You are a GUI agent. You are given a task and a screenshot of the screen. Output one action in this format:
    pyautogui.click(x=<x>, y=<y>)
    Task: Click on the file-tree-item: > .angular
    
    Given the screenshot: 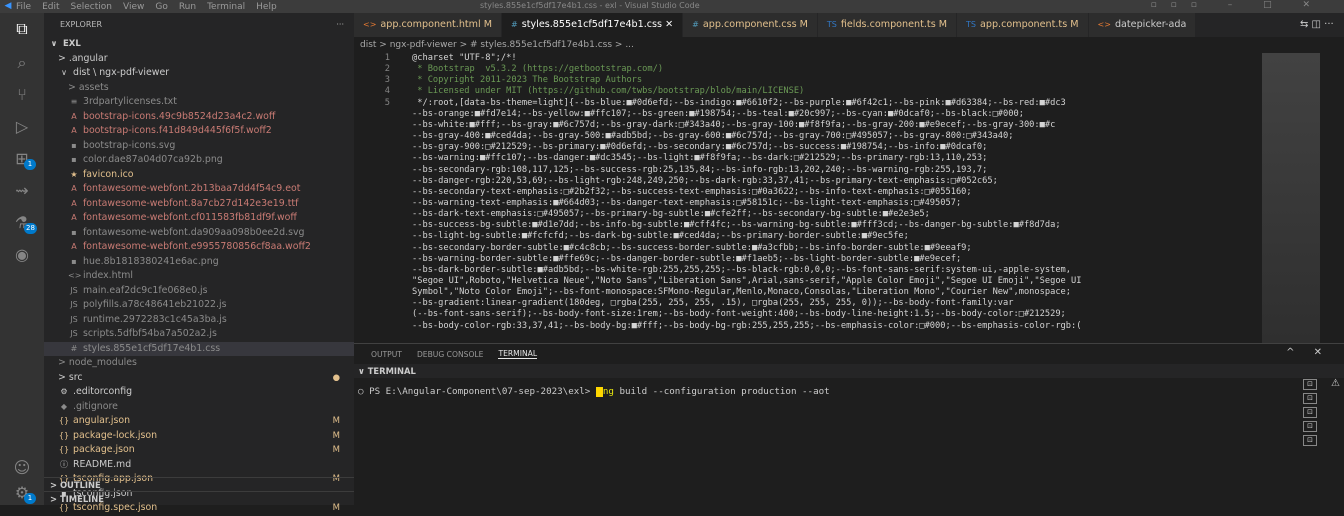 What is the action you would take?
    pyautogui.click(x=199, y=59)
    